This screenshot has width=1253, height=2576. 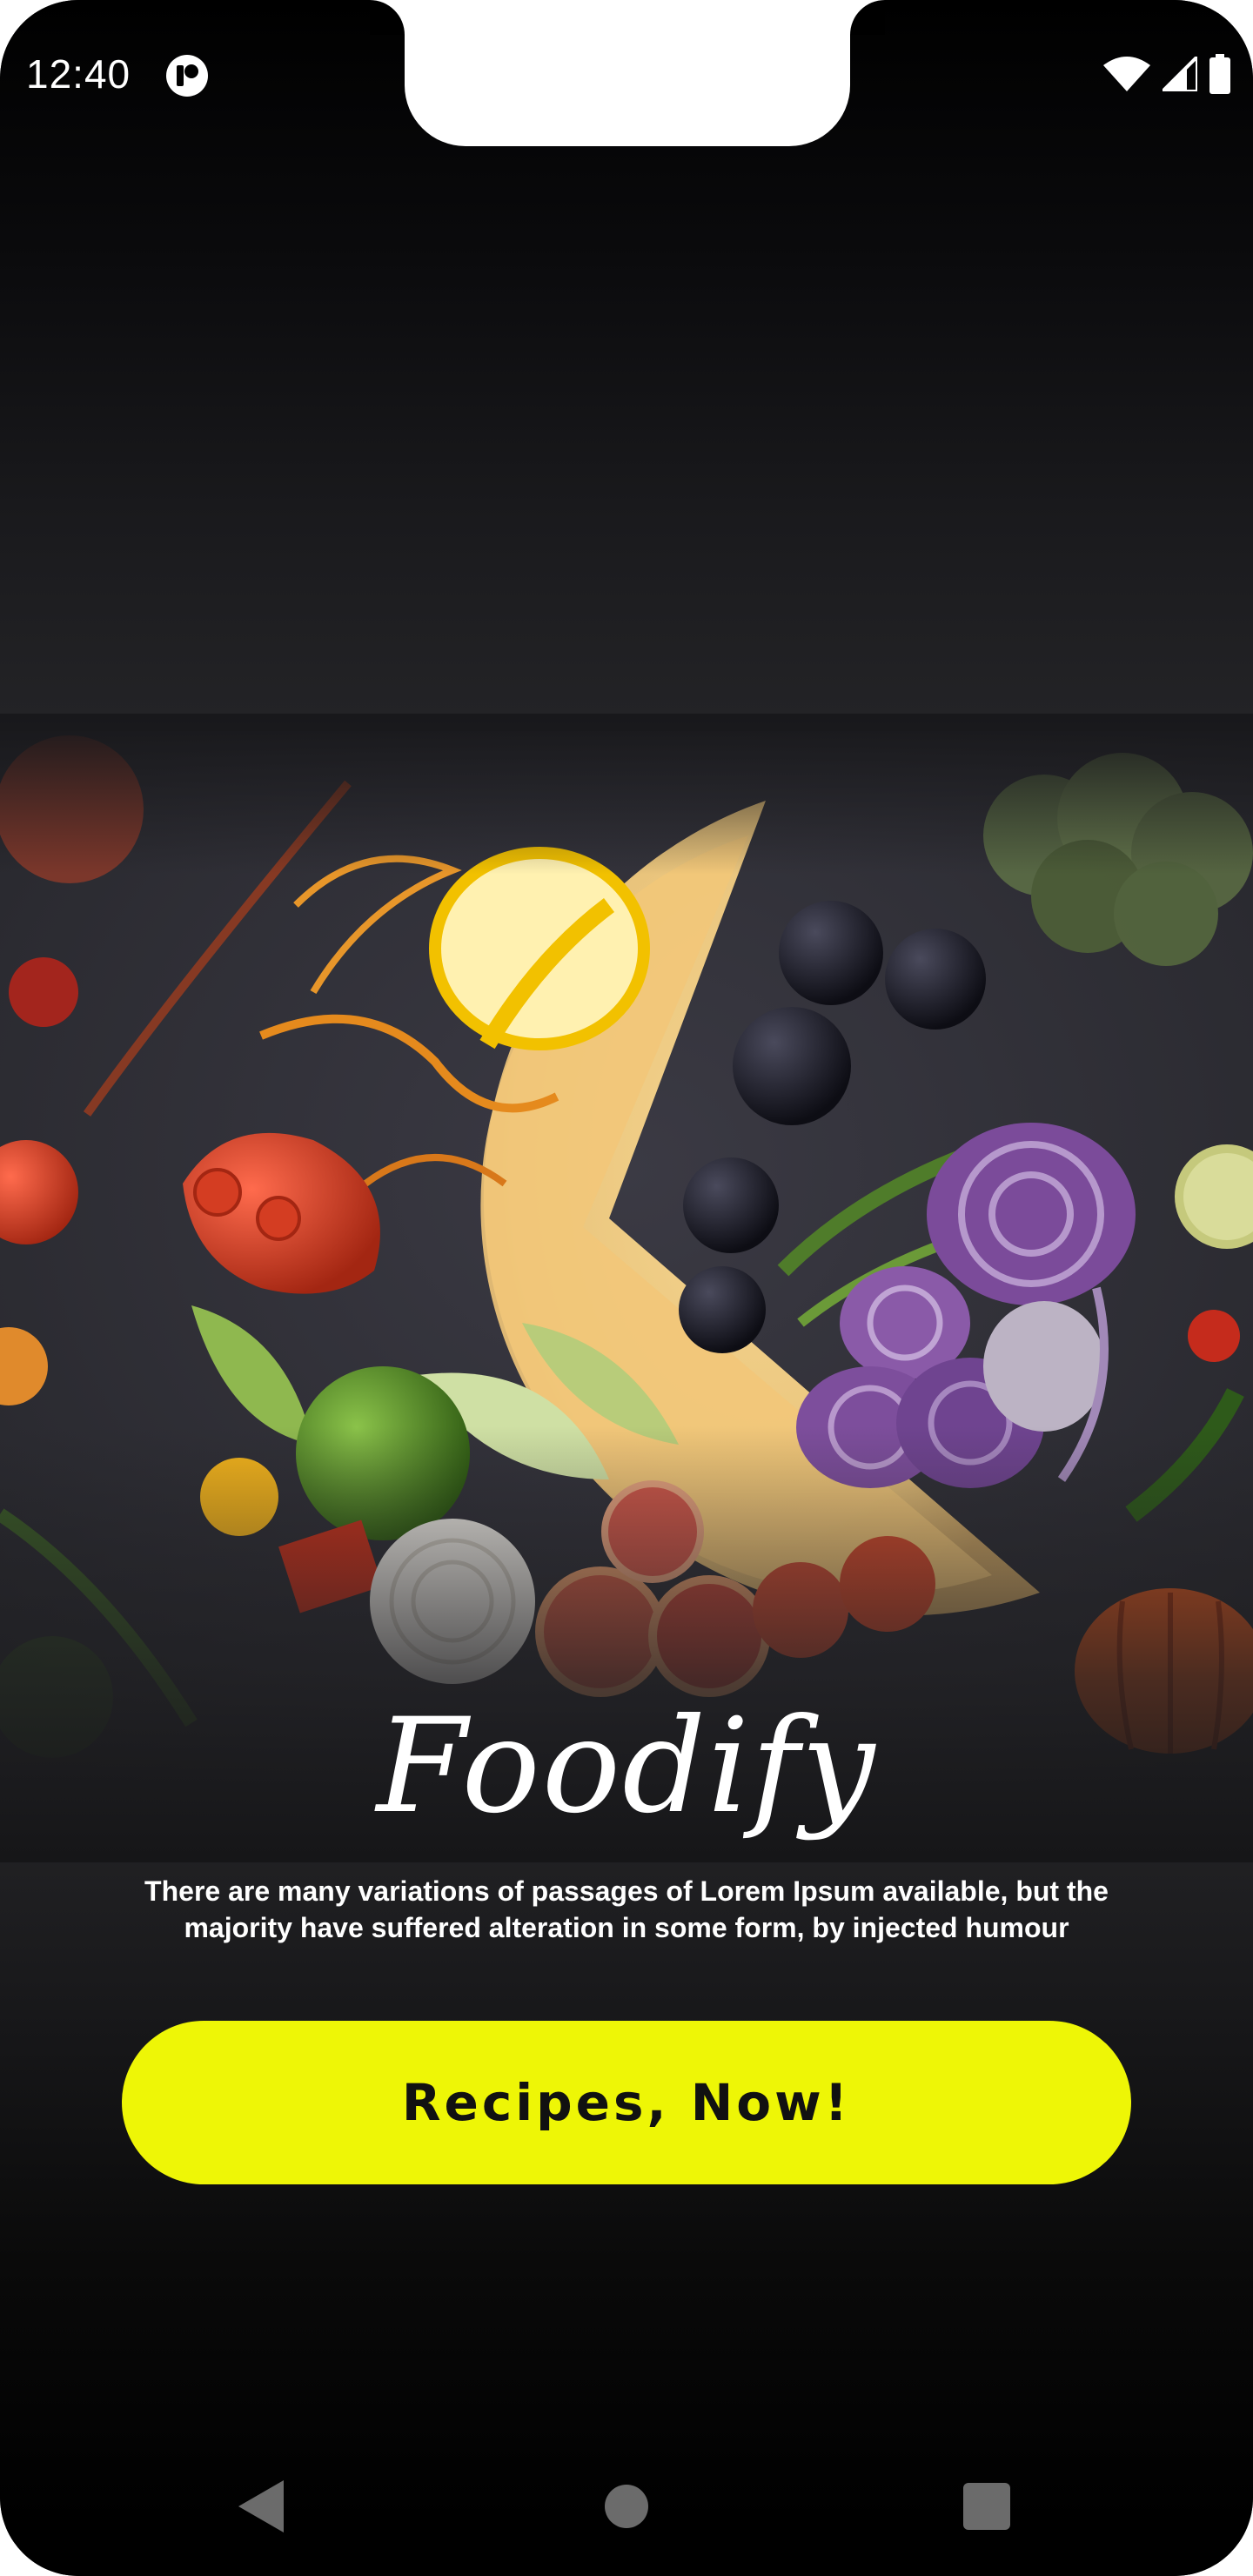 I want to click on recents-icon, so click(x=986, y=2506).